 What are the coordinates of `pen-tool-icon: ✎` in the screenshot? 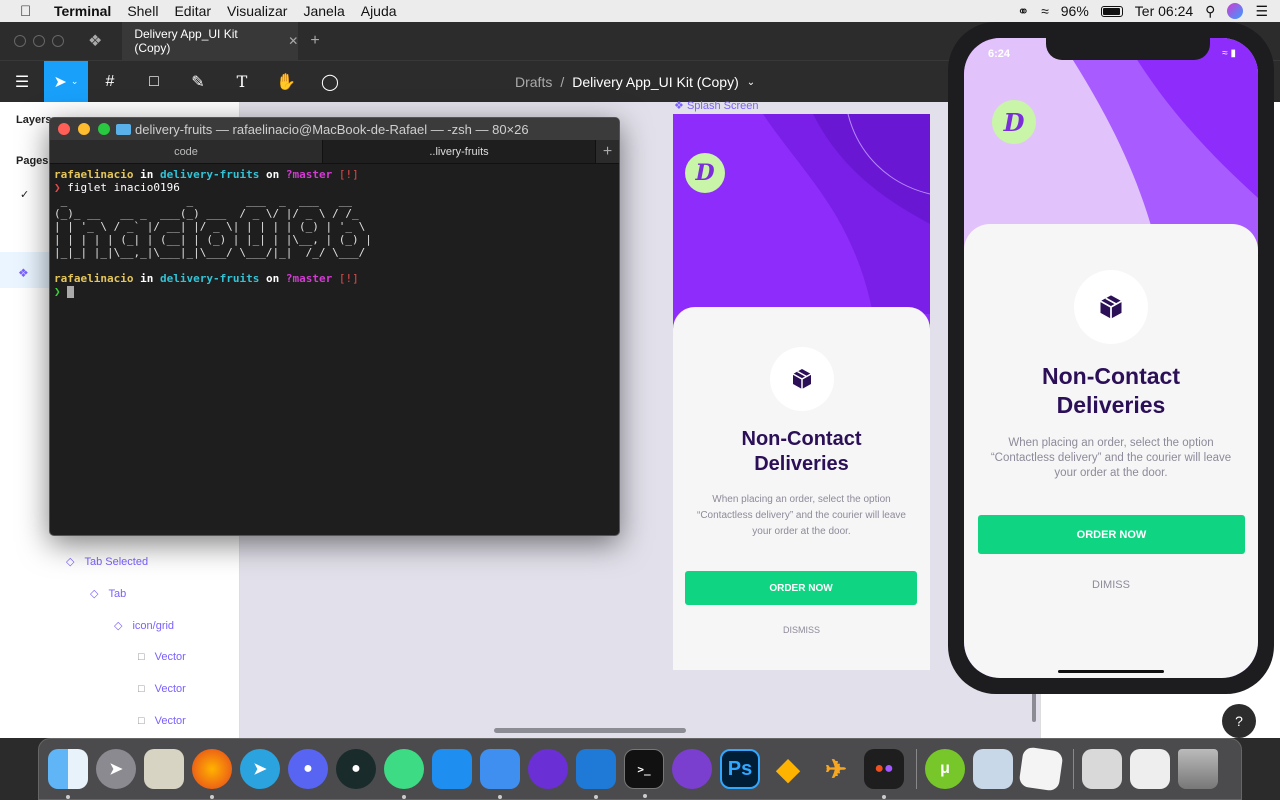 It's located at (198, 82).